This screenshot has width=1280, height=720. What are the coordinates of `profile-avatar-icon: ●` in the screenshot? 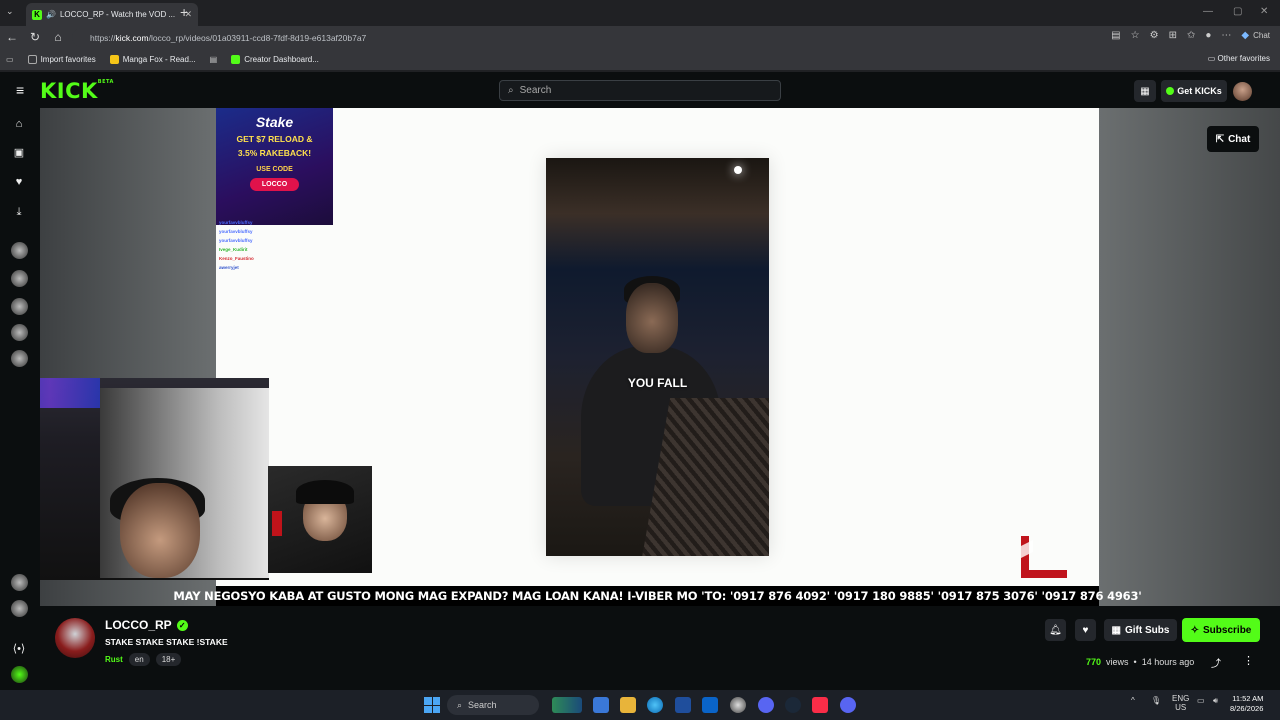 It's located at (1208, 35).